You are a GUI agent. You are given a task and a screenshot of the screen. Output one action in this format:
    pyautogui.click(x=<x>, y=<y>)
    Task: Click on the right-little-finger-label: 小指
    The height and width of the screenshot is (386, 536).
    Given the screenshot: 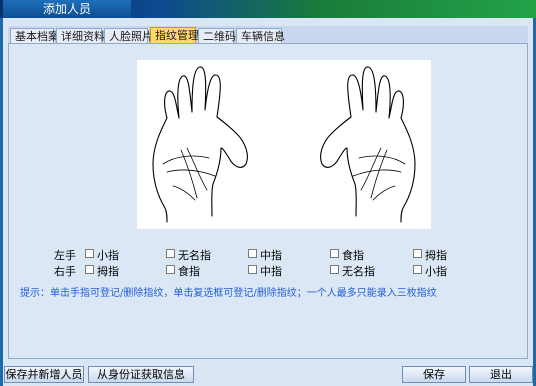 What is the action you would take?
    pyautogui.click(x=436, y=271)
    